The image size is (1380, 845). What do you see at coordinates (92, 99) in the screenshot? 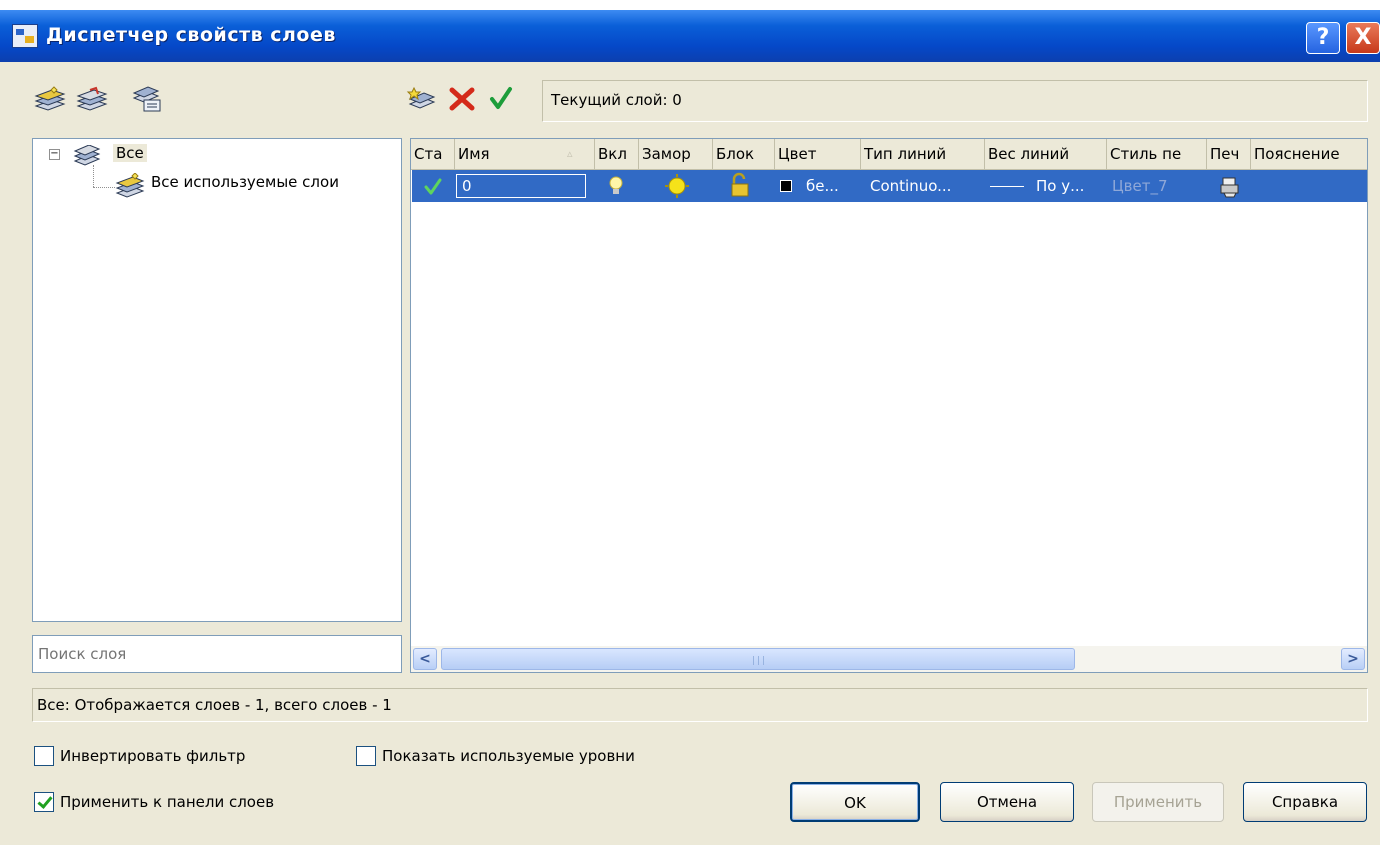
I see `new-group-filter-icon` at bounding box center [92, 99].